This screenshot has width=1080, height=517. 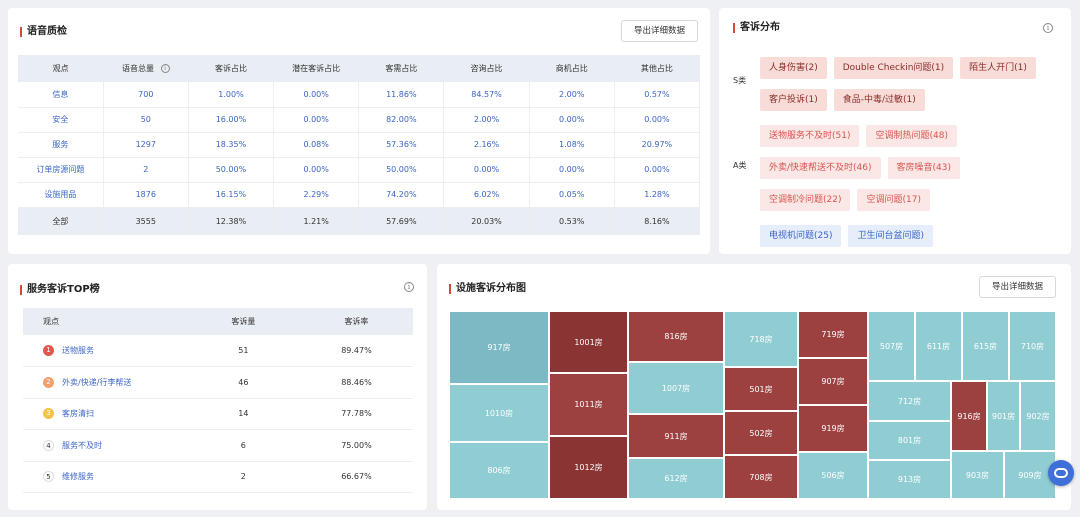 What do you see at coordinates (676, 336) in the screenshot?
I see `treemap-cell: 816房` at bounding box center [676, 336].